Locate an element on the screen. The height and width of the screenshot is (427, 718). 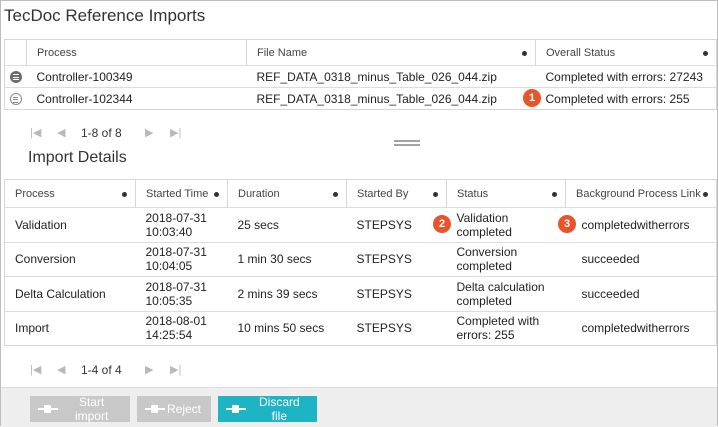
pager-range: 1-4 of 4 is located at coordinates (101, 370).